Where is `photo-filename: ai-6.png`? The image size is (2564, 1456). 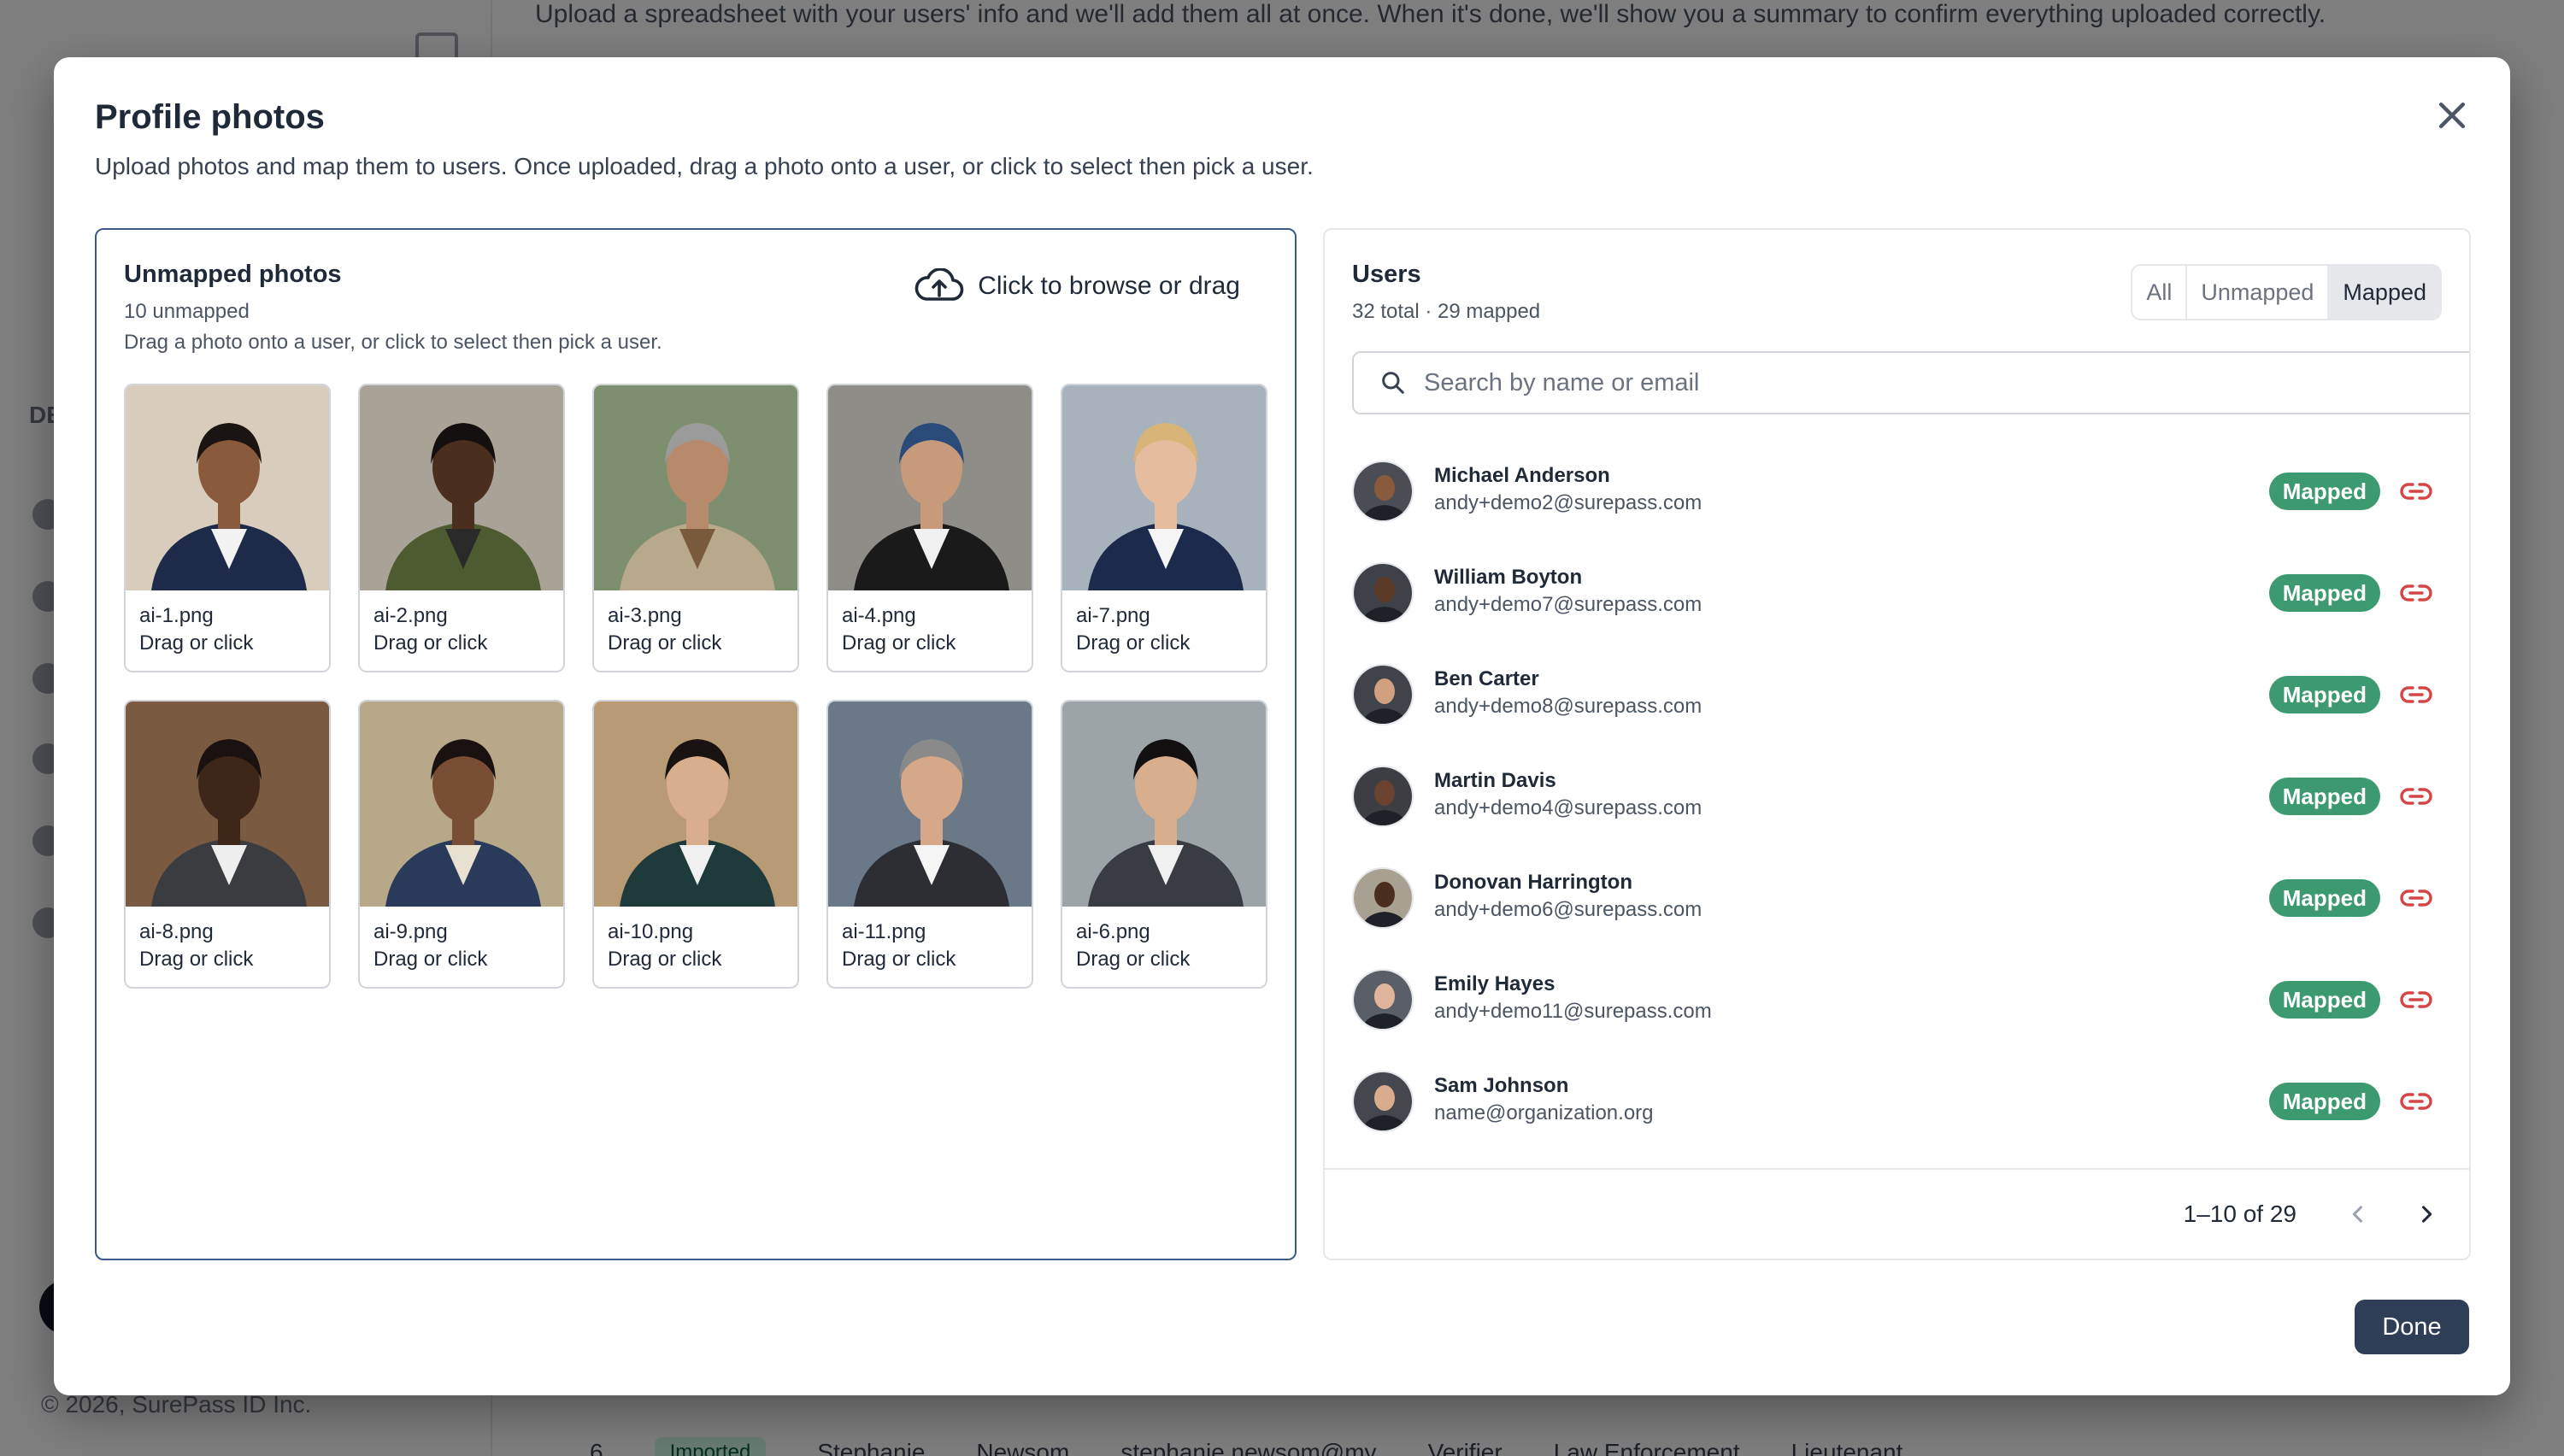
photo-filename: ai-6.png is located at coordinates (1113, 932).